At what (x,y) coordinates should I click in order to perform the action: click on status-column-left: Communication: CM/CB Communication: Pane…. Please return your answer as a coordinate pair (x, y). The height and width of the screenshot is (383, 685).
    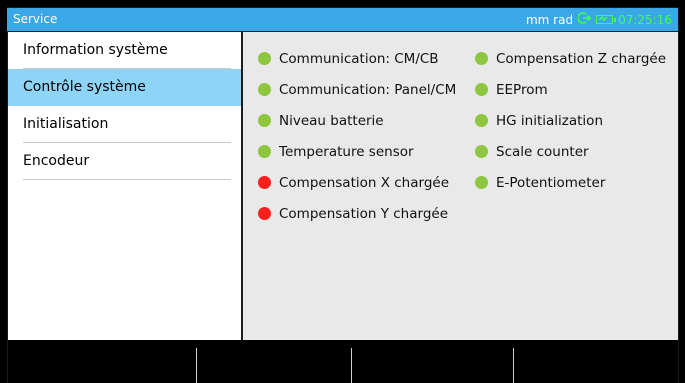
    Looking at the image, I should click on (357, 136).